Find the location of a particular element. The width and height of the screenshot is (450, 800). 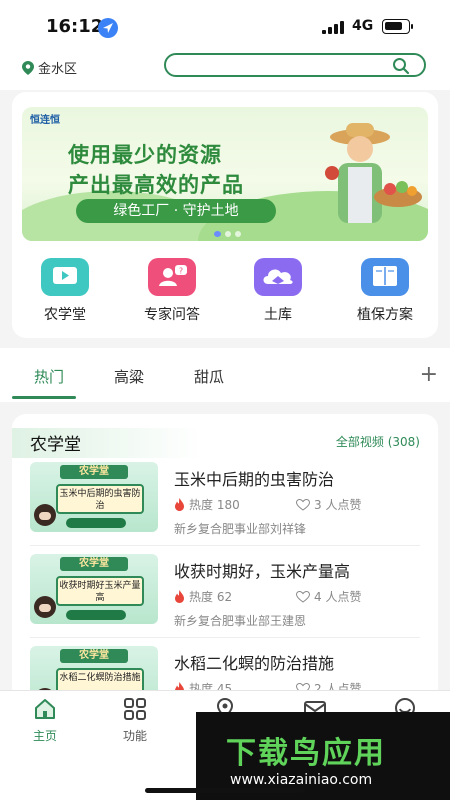

quick-action-soil-library: 土库 is located at coordinates (278, 291).